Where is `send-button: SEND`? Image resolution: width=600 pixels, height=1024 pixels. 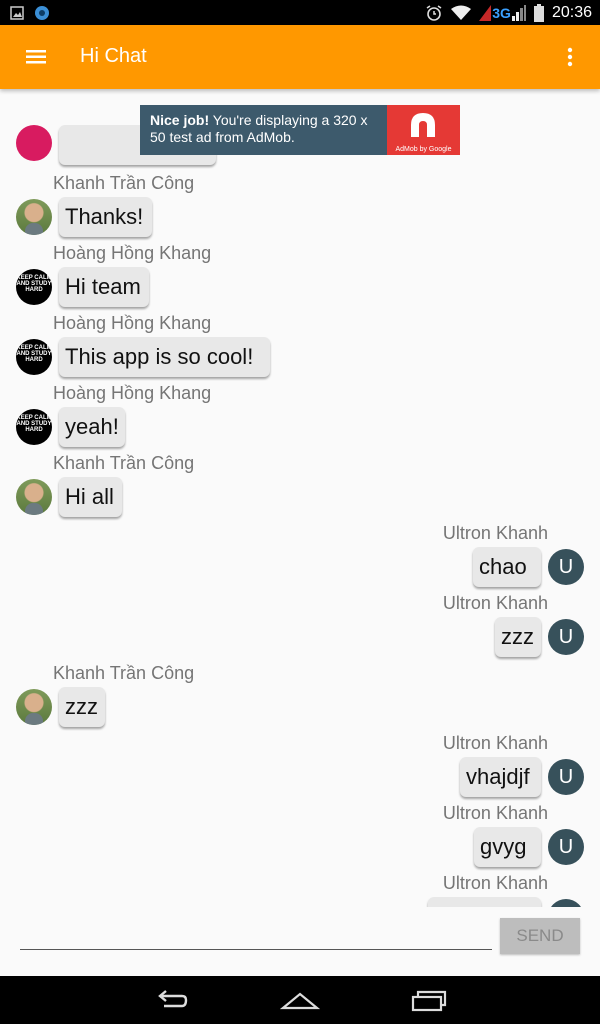 send-button: SEND is located at coordinates (540, 936).